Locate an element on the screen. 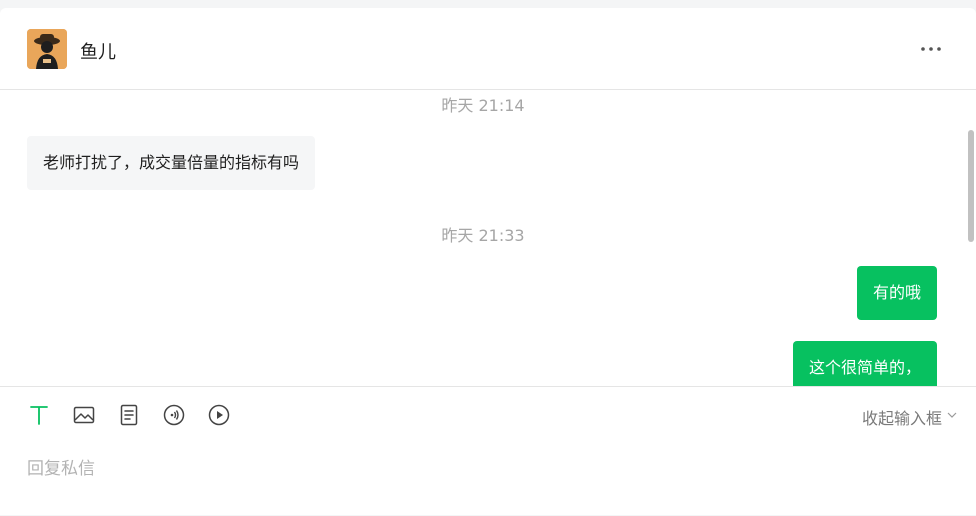 This screenshot has width=976, height=516. text-format-button is located at coordinates (39, 415).